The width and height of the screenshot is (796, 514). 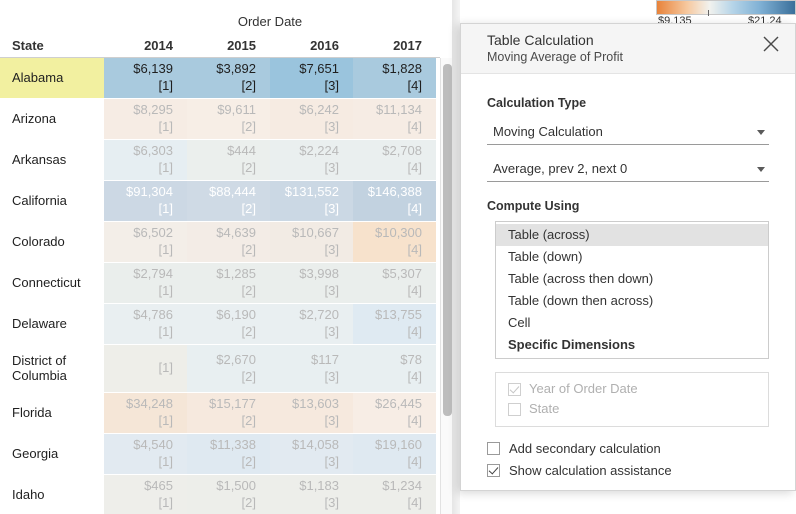 What do you see at coordinates (331, 290) in the screenshot?
I see `cell-rank: [3]` at bounding box center [331, 290].